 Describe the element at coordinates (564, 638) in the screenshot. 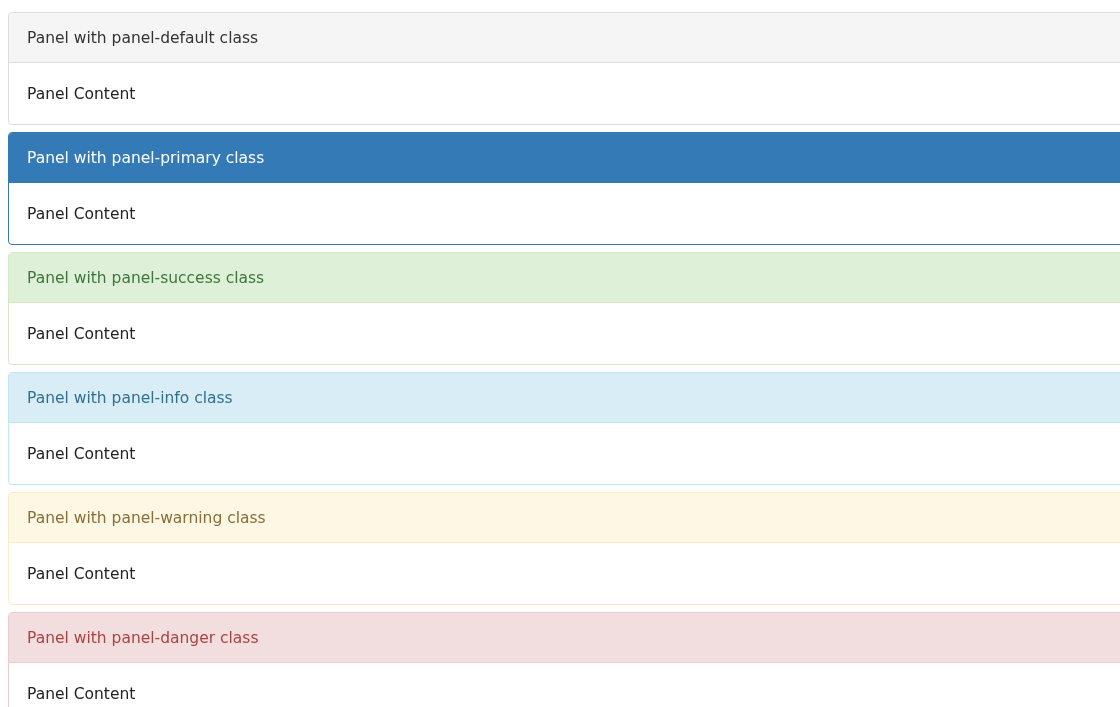

I see `panel-heading: Panel with panel-danger class` at that location.